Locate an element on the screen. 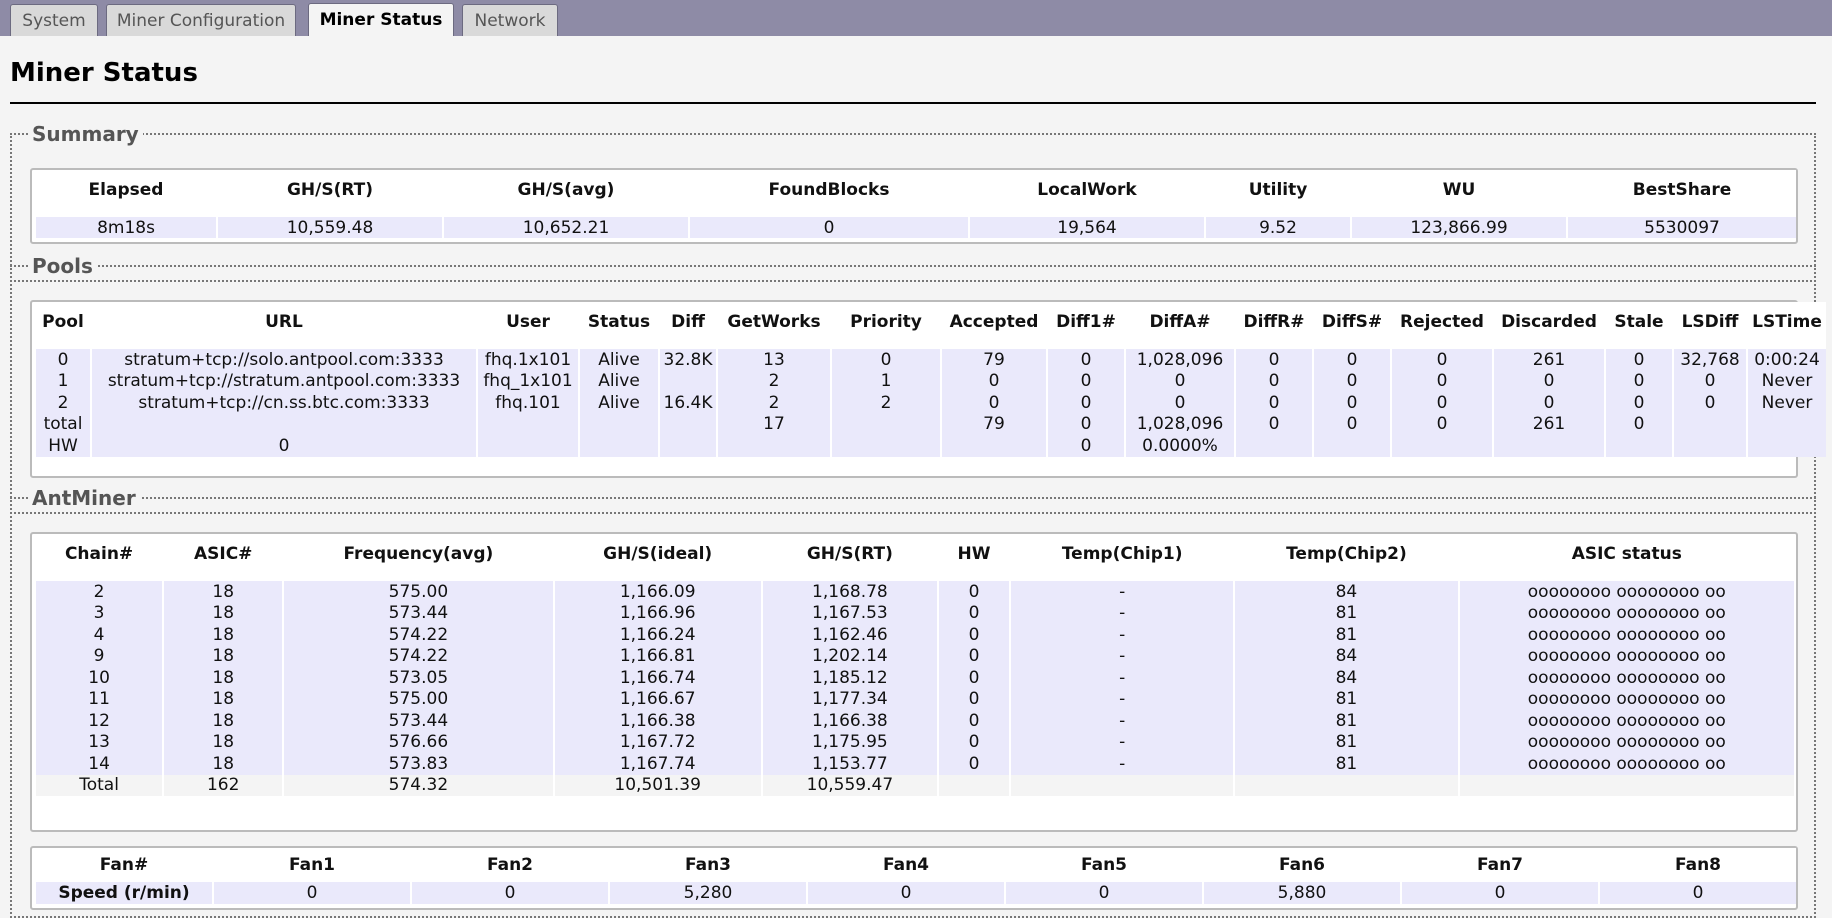 The width and height of the screenshot is (1832, 918). pools-header: LSDiff is located at coordinates (1710, 322).